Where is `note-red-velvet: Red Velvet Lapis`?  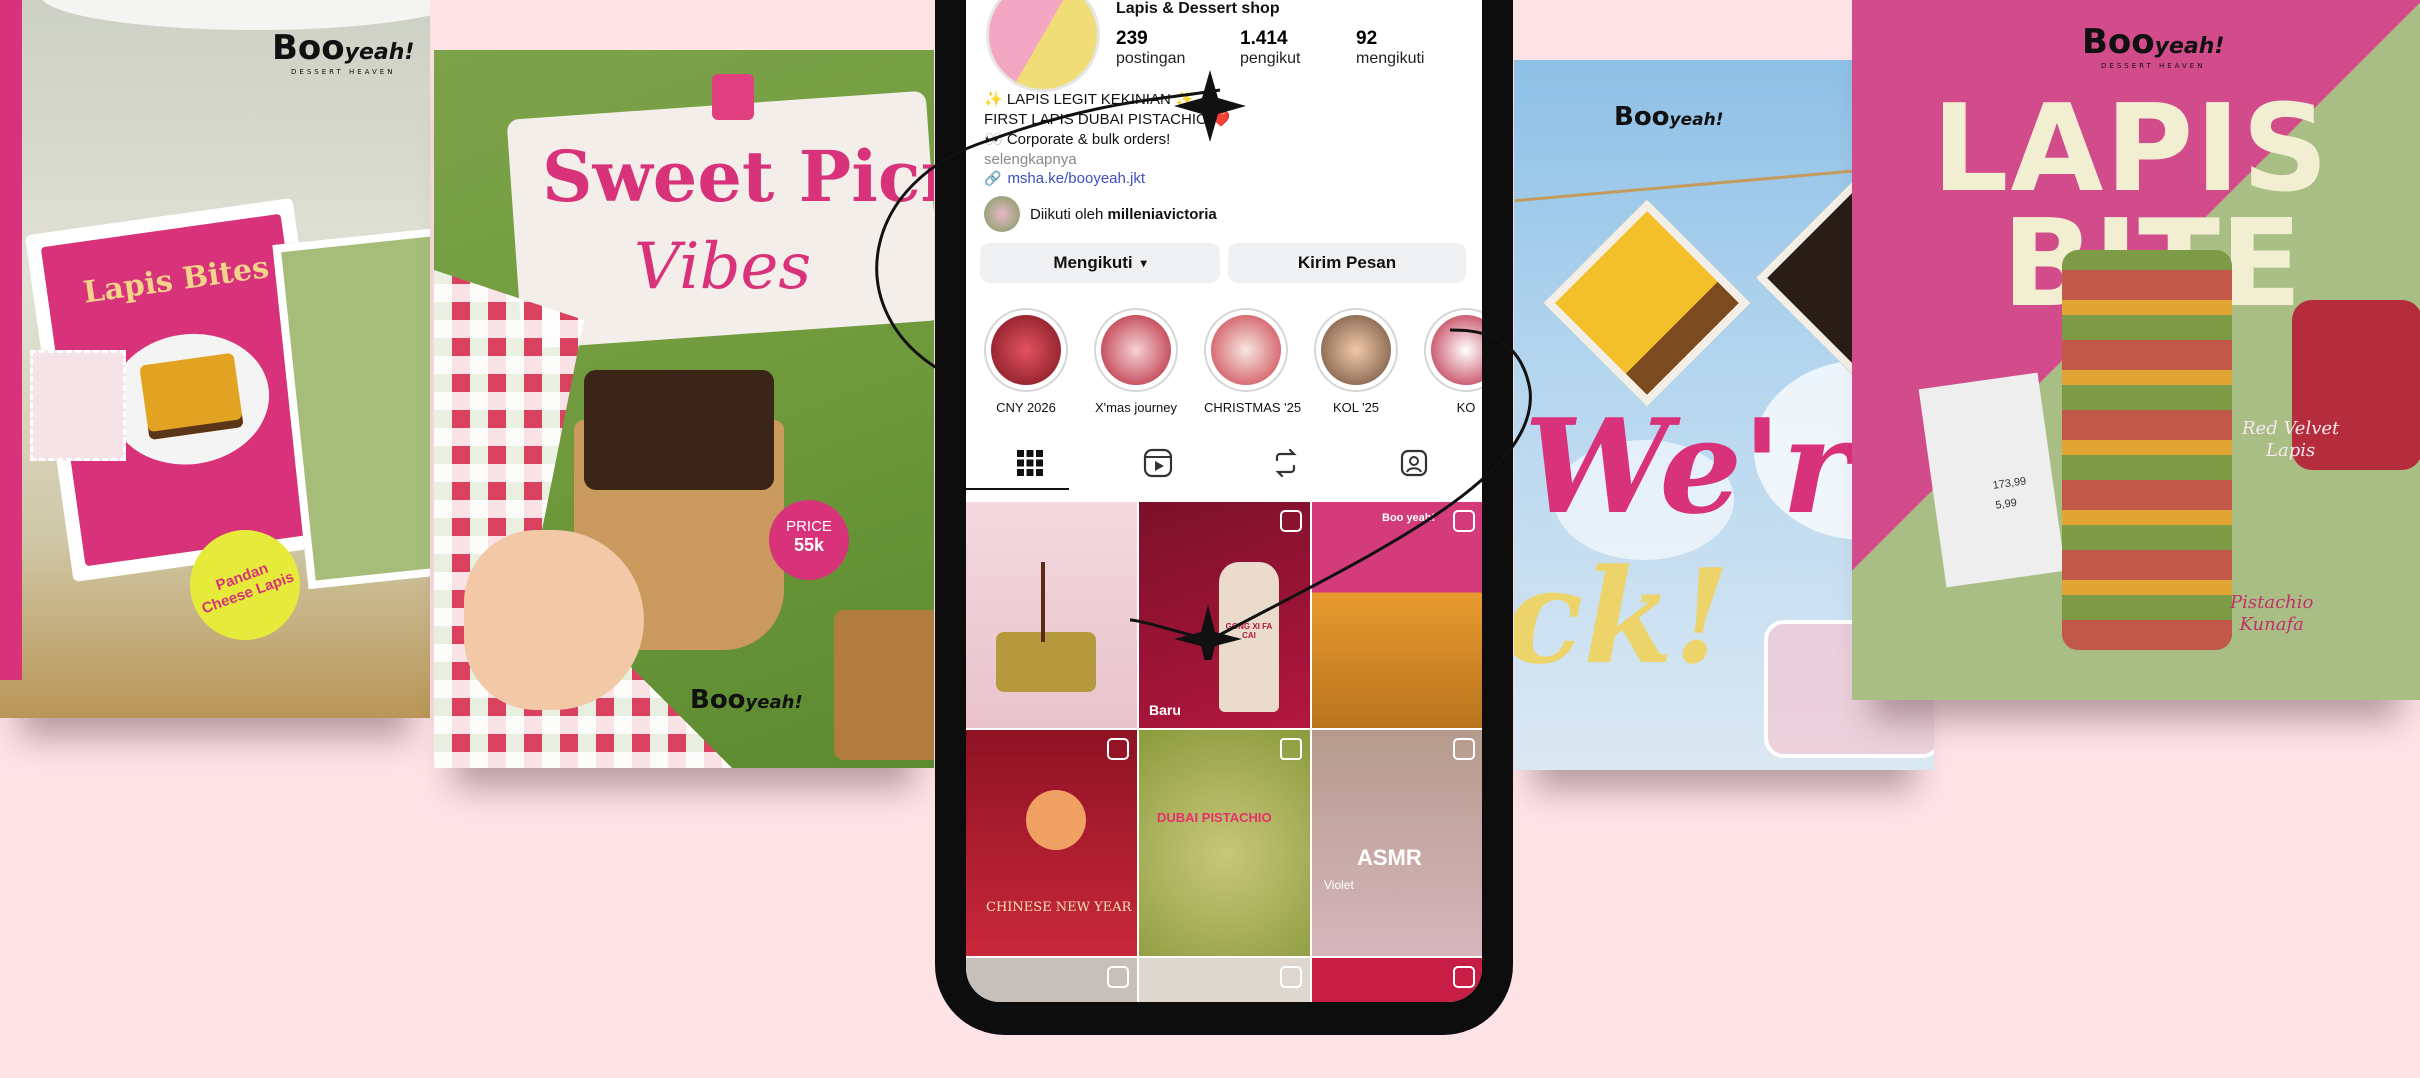
note-red-velvet: Red Velvet Lapis is located at coordinates (2291, 439).